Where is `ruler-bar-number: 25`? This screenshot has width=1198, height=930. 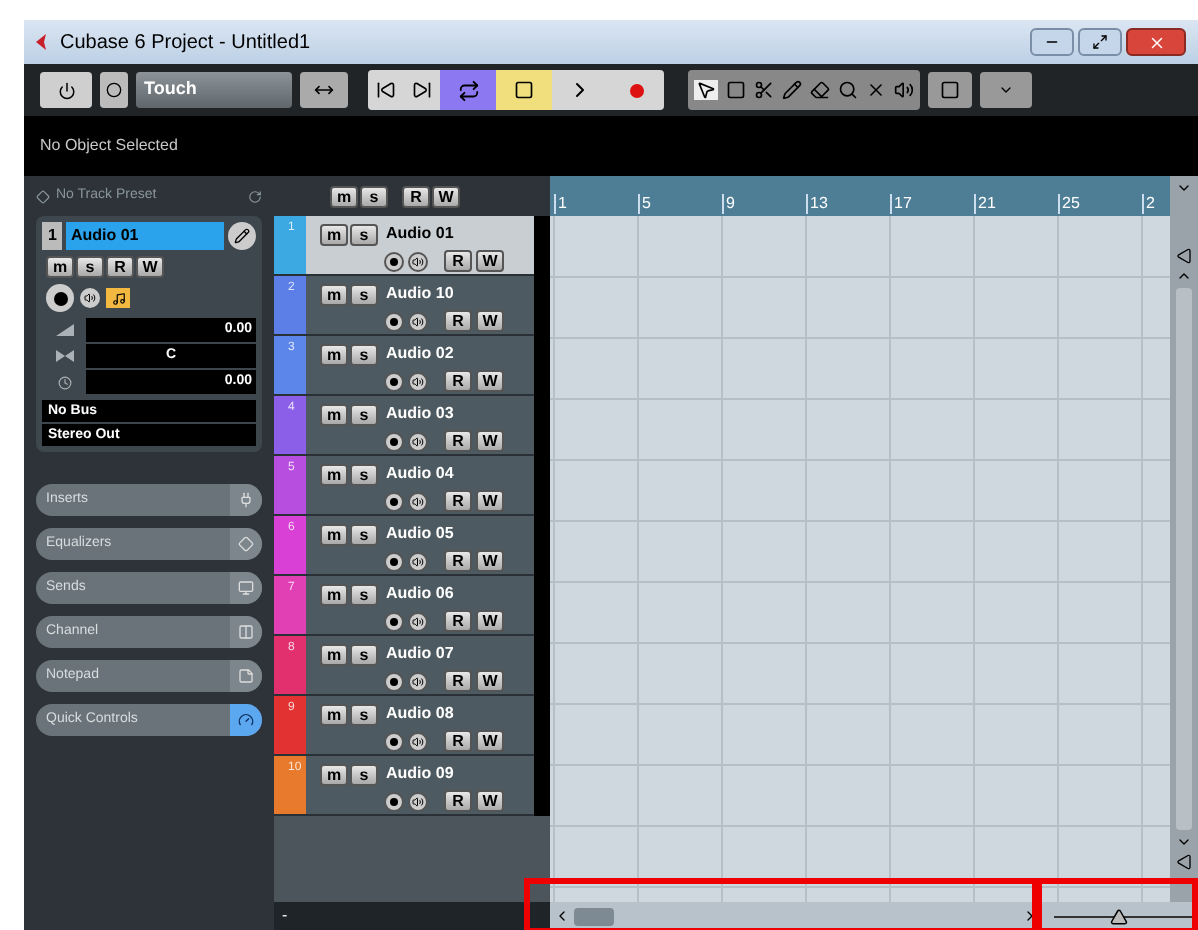
ruler-bar-number: 25 is located at coordinates (1069, 204).